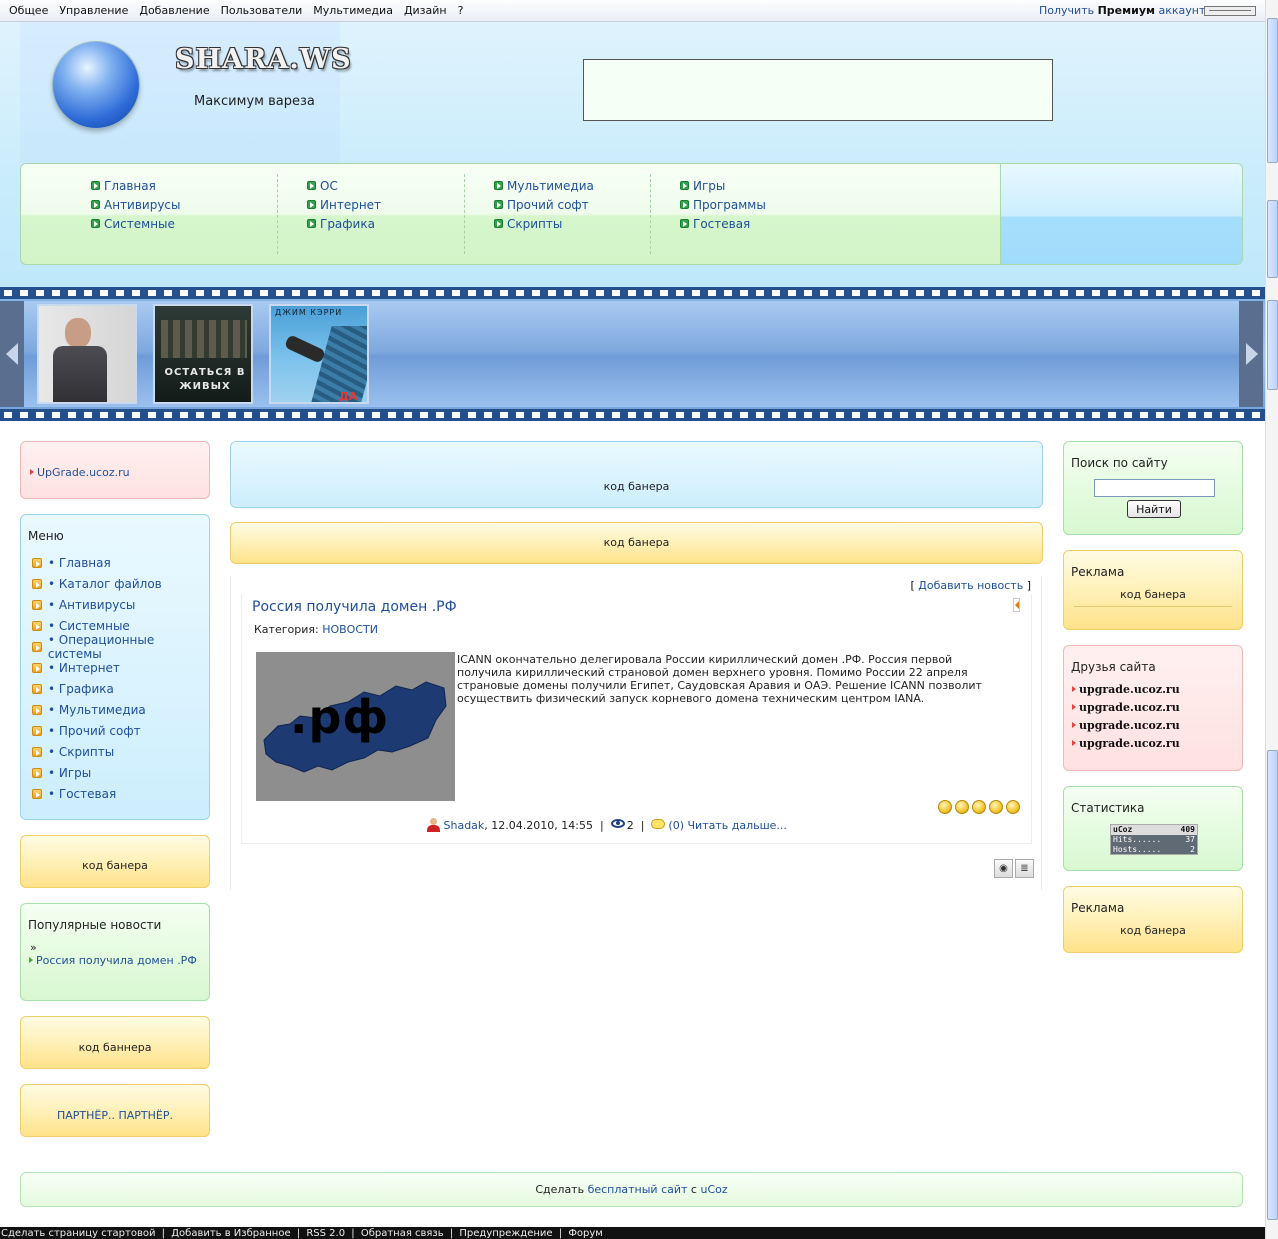 This screenshot has width=1278, height=1239. What do you see at coordinates (136, 204) in the screenshot?
I see `nav-item-antivirus: Антивирусы` at bounding box center [136, 204].